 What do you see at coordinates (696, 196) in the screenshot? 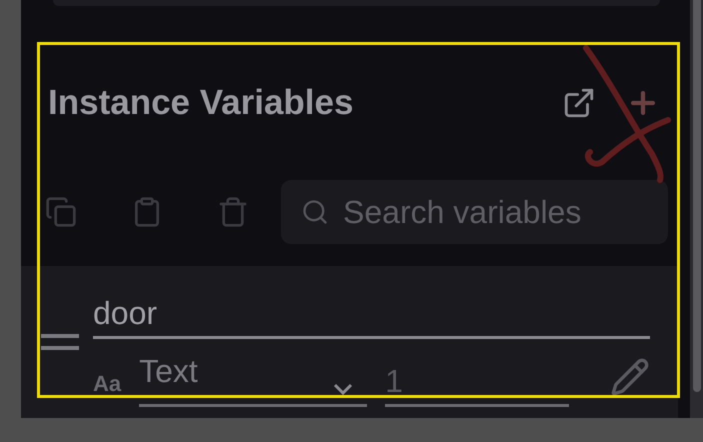
I see `scrollbar-thumb` at bounding box center [696, 196].